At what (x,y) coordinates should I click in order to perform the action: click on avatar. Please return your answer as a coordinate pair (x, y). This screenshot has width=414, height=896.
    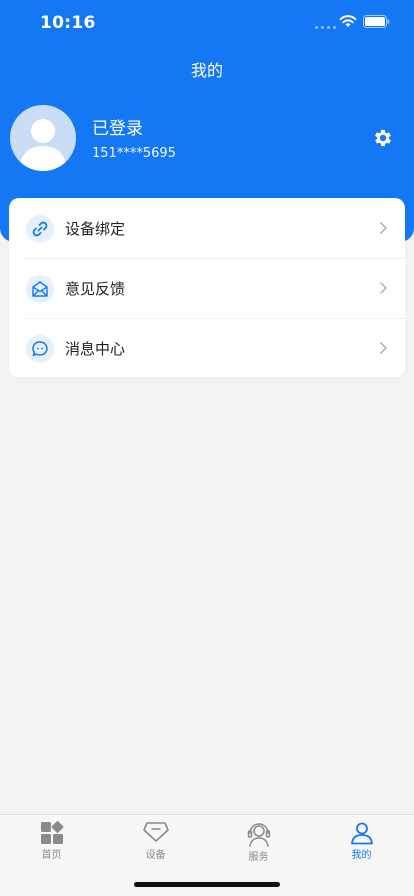
    Looking at the image, I should click on (43, 138).